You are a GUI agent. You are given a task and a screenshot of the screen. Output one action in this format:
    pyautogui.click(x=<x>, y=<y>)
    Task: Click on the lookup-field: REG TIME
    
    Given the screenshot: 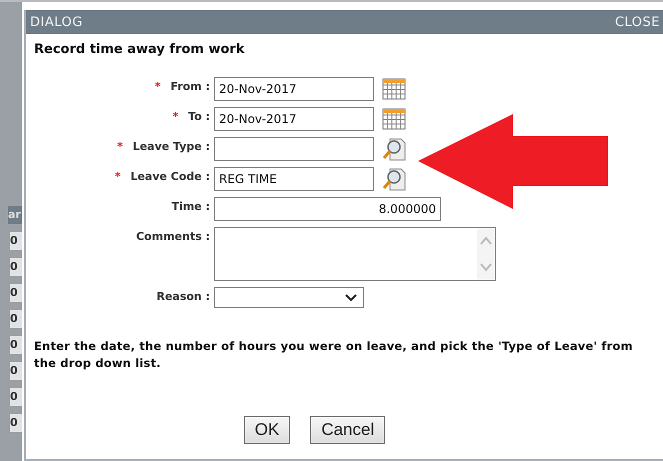 What is the action you would take?
    pyautogui.click(x=294, y=179)
    